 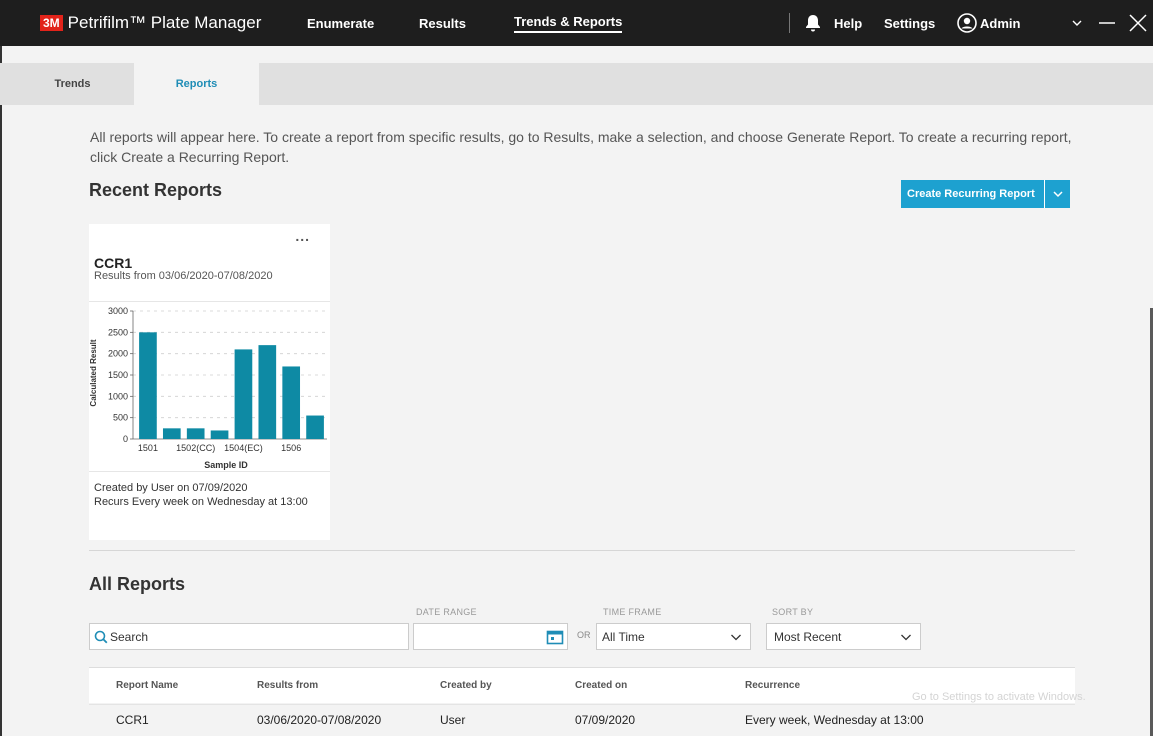 I want to click on column-recurrence: Recurrence, so click(x=772, y=685).